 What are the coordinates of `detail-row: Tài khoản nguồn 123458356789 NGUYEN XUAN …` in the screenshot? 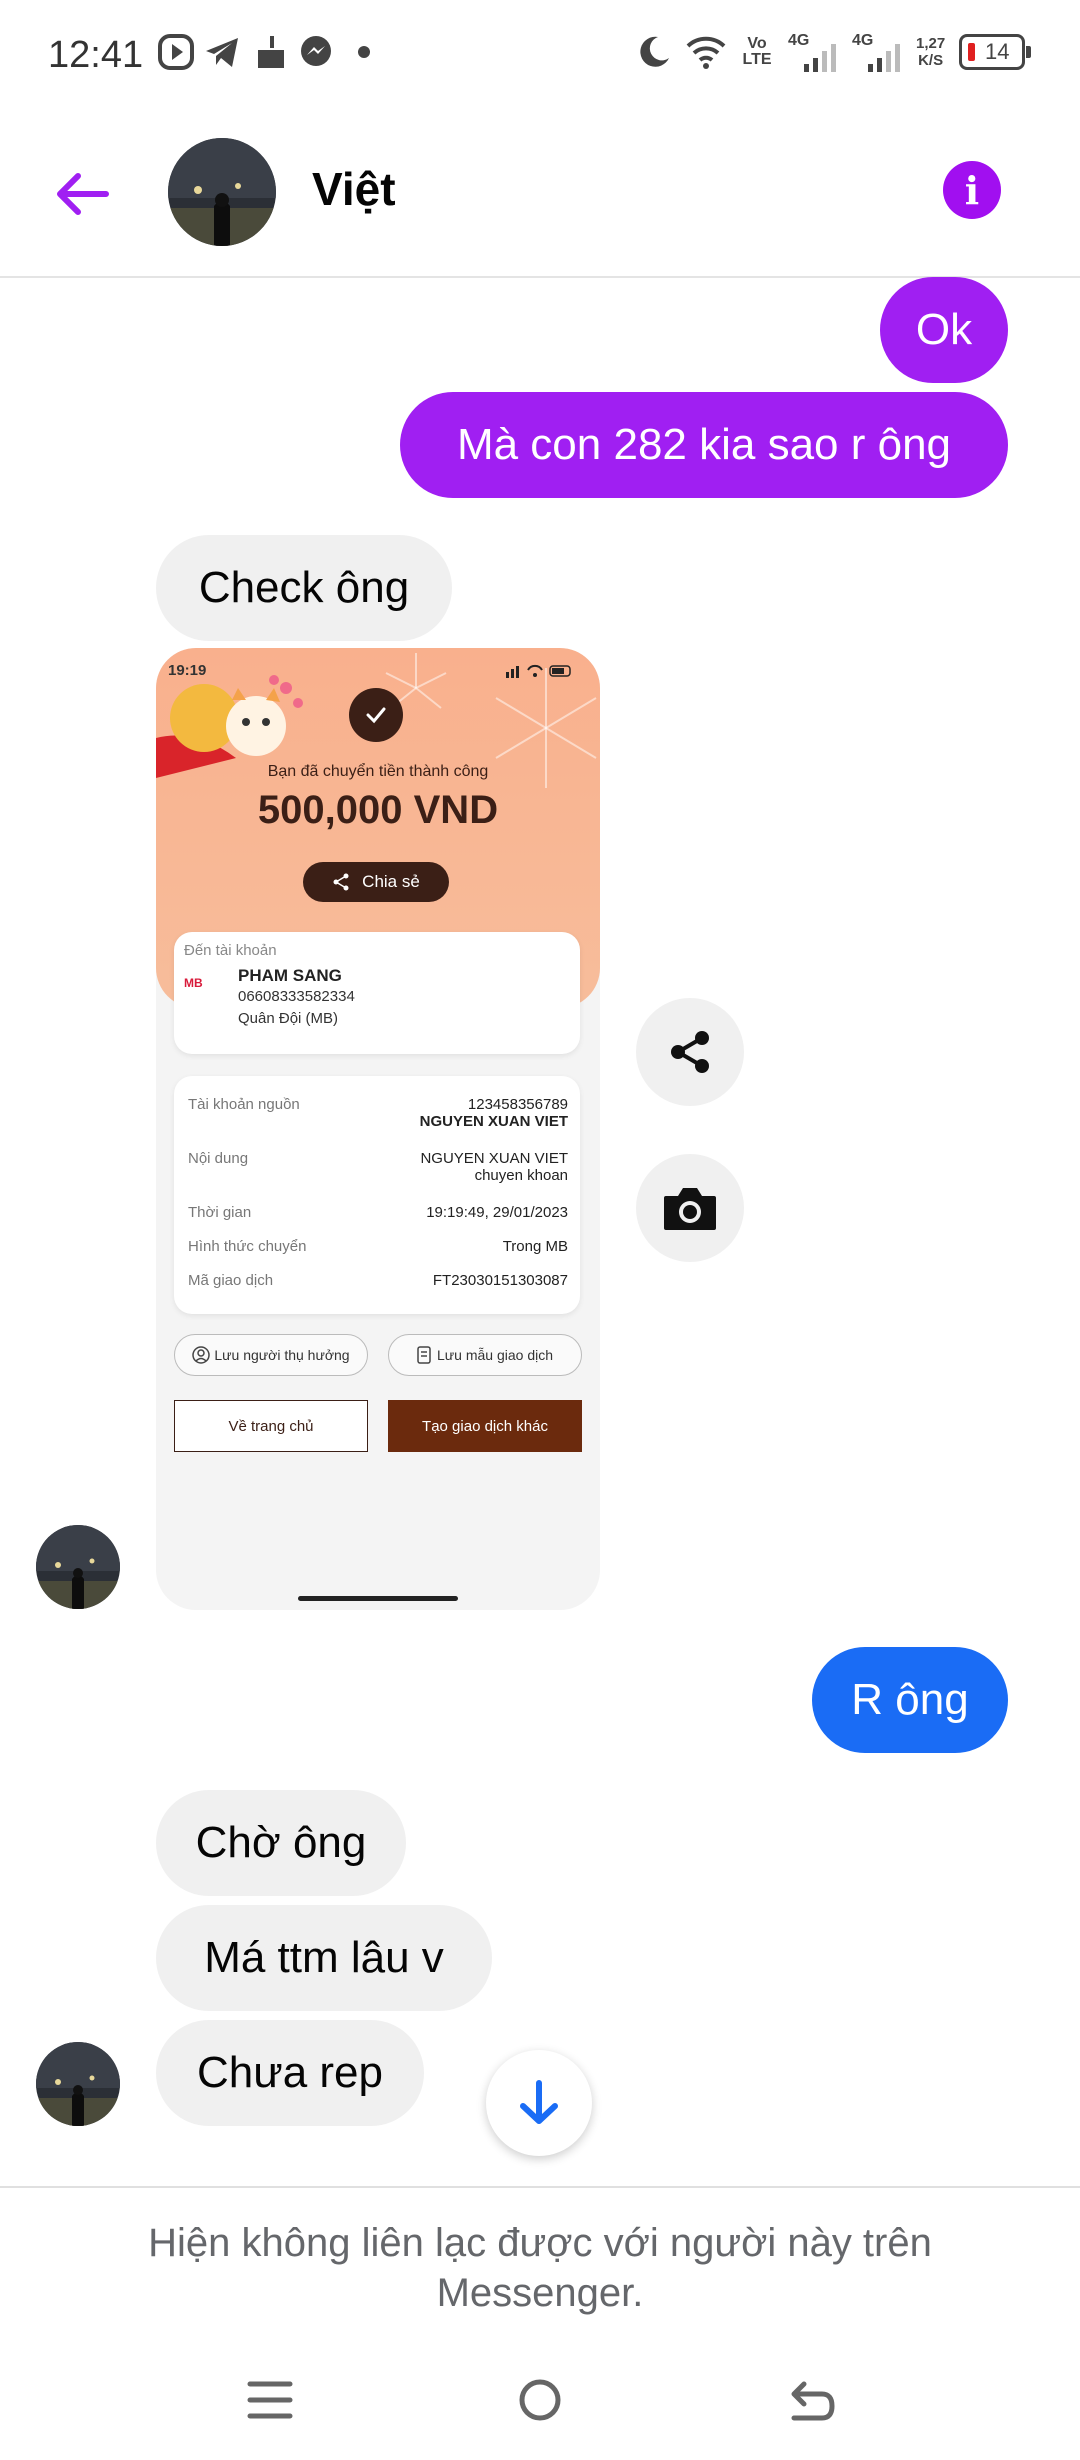 It's located at (378, 1113).